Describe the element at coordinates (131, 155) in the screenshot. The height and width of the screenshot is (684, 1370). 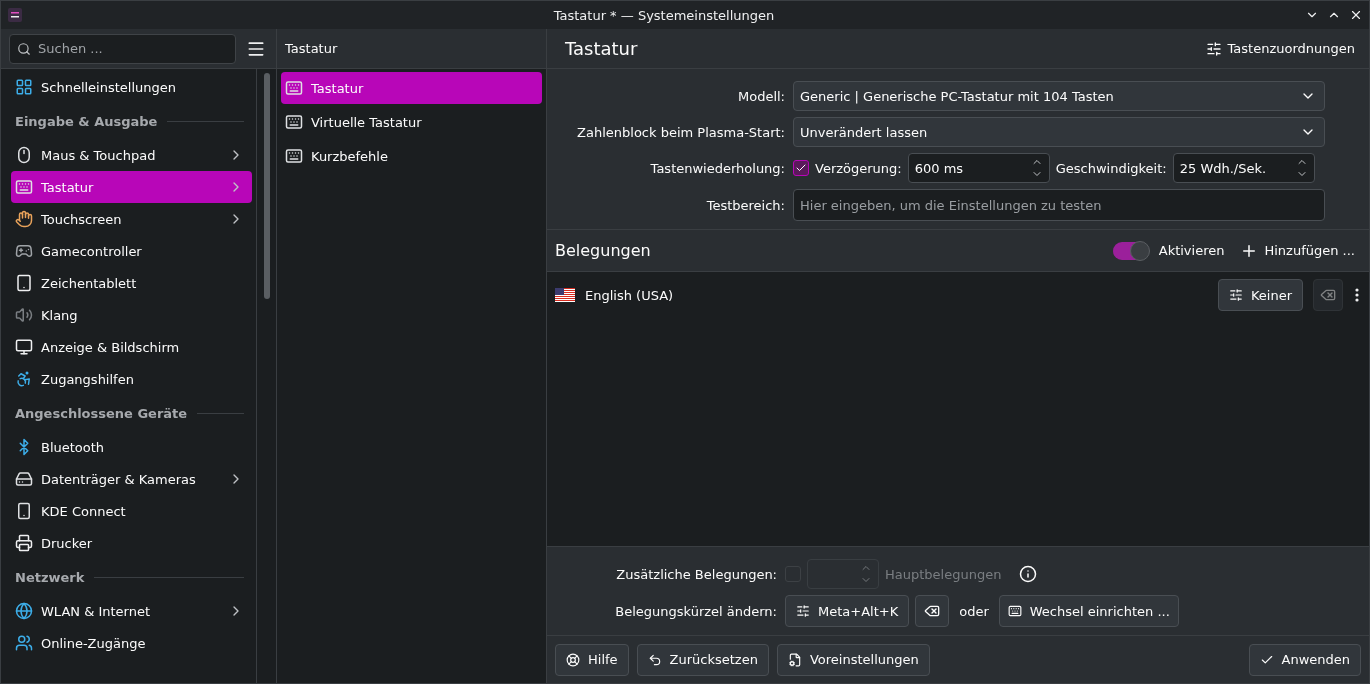
I see `sidebar-item: Maus & Touchpad` at that location.